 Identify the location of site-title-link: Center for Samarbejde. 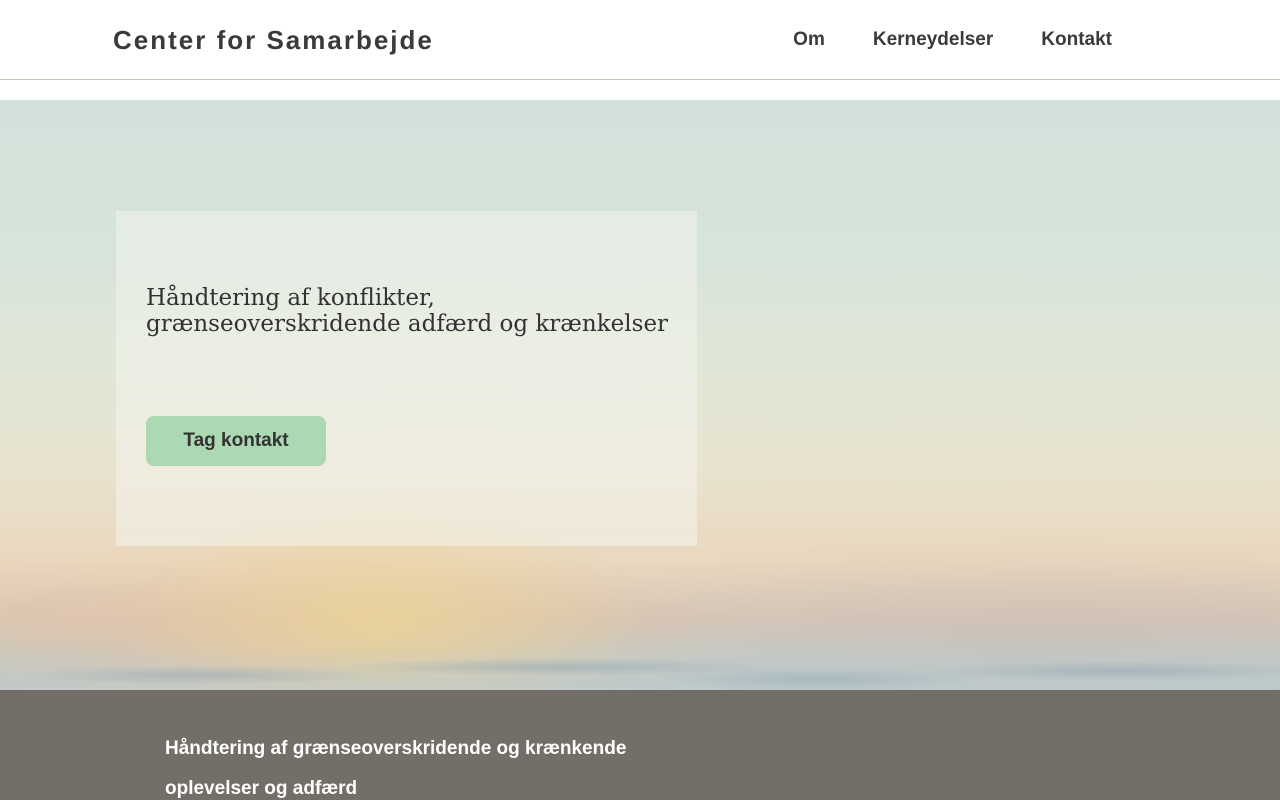
(273, 40).